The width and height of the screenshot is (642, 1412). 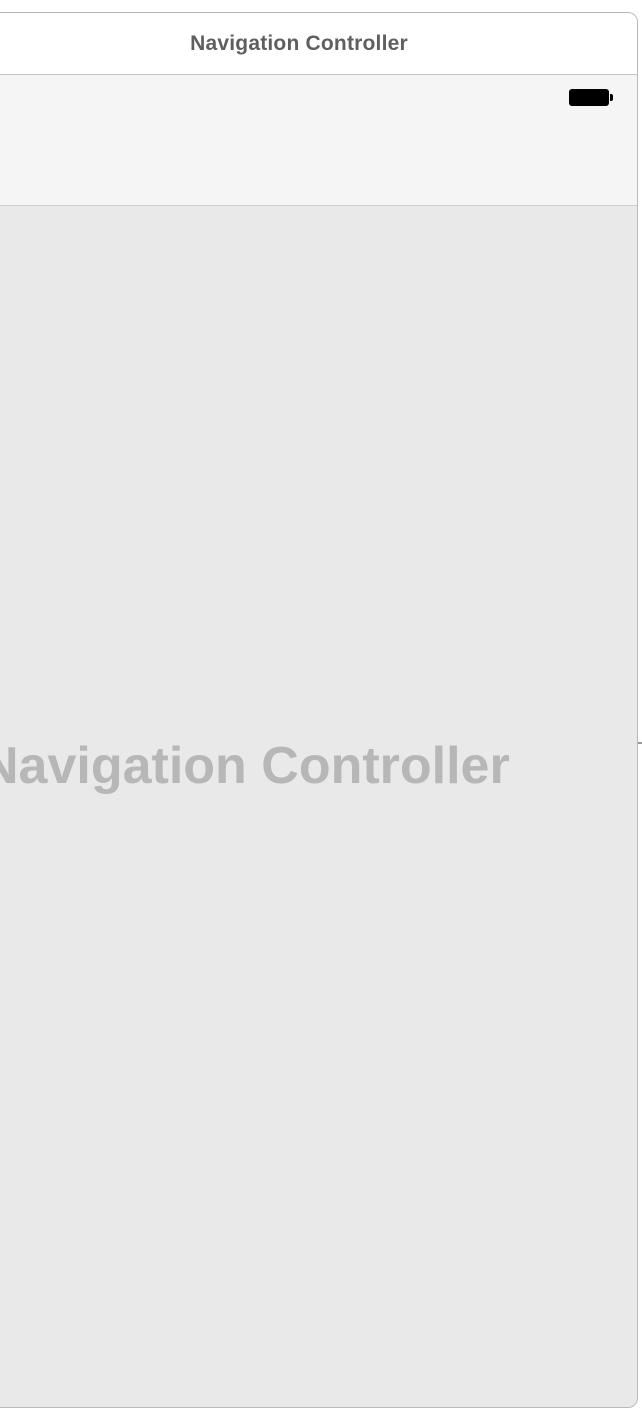 What do you see at coordinates (611, 97) in the screenshot?
I see `battery-tip` at bounding box center [611, 97].